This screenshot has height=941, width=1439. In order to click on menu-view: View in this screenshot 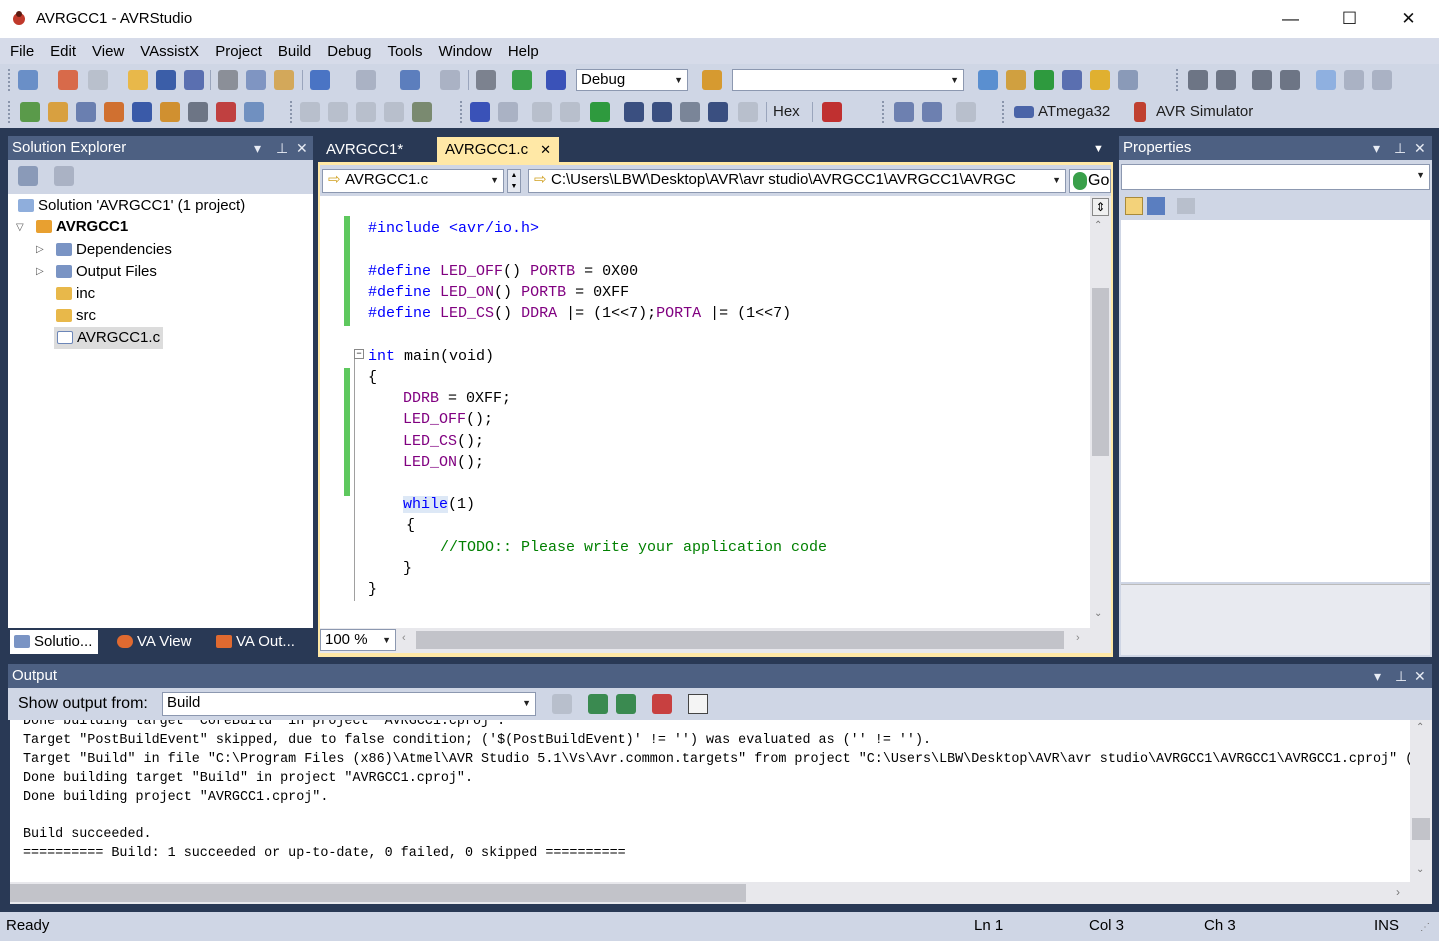, I will do `click(108, 51)`.